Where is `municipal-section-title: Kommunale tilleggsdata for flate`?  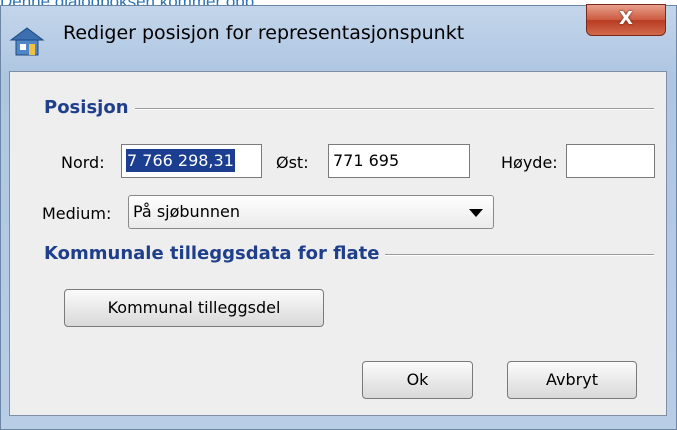
municipal-section-title: Kommunale tilleggsdata for flate is located at coordinates (215, 253).